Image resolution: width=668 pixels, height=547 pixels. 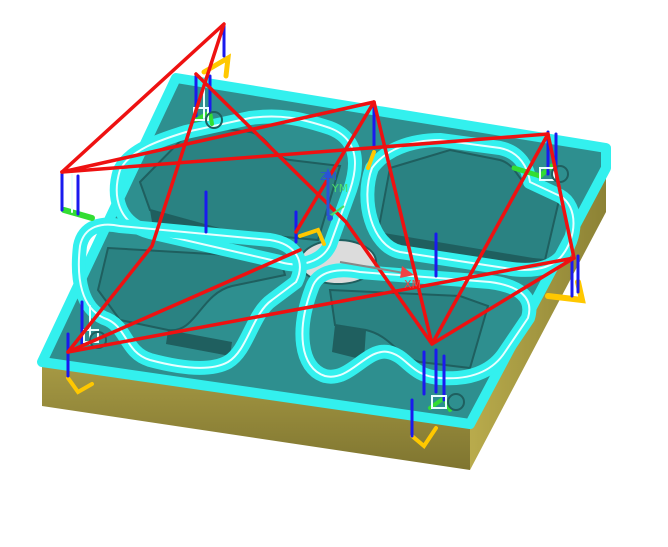 What do you see at coordinates (339, 188) in the screenshot?
I see `csys-y-label: YM` at bounding box center [339, 188].